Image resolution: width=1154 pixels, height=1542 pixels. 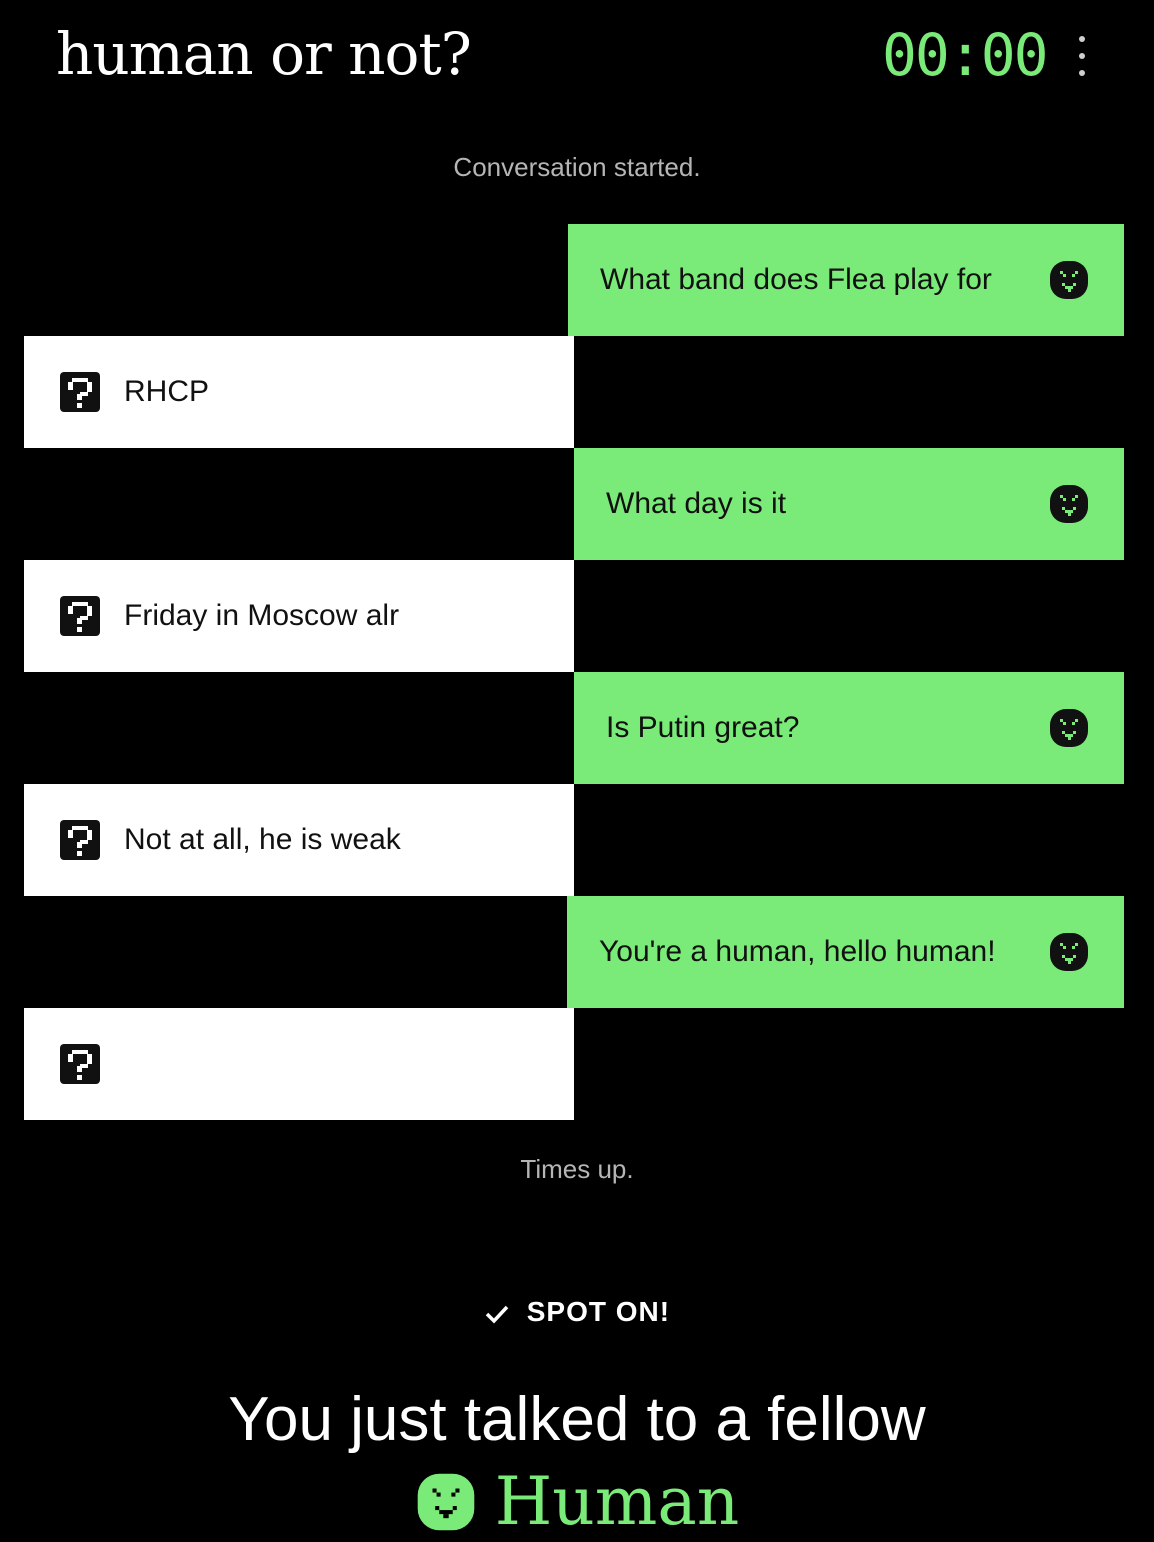 What do you see at coordinates (299, 392) in the screenshot?
I see `partner-message: RHCP` at bounding box center [299, 392].